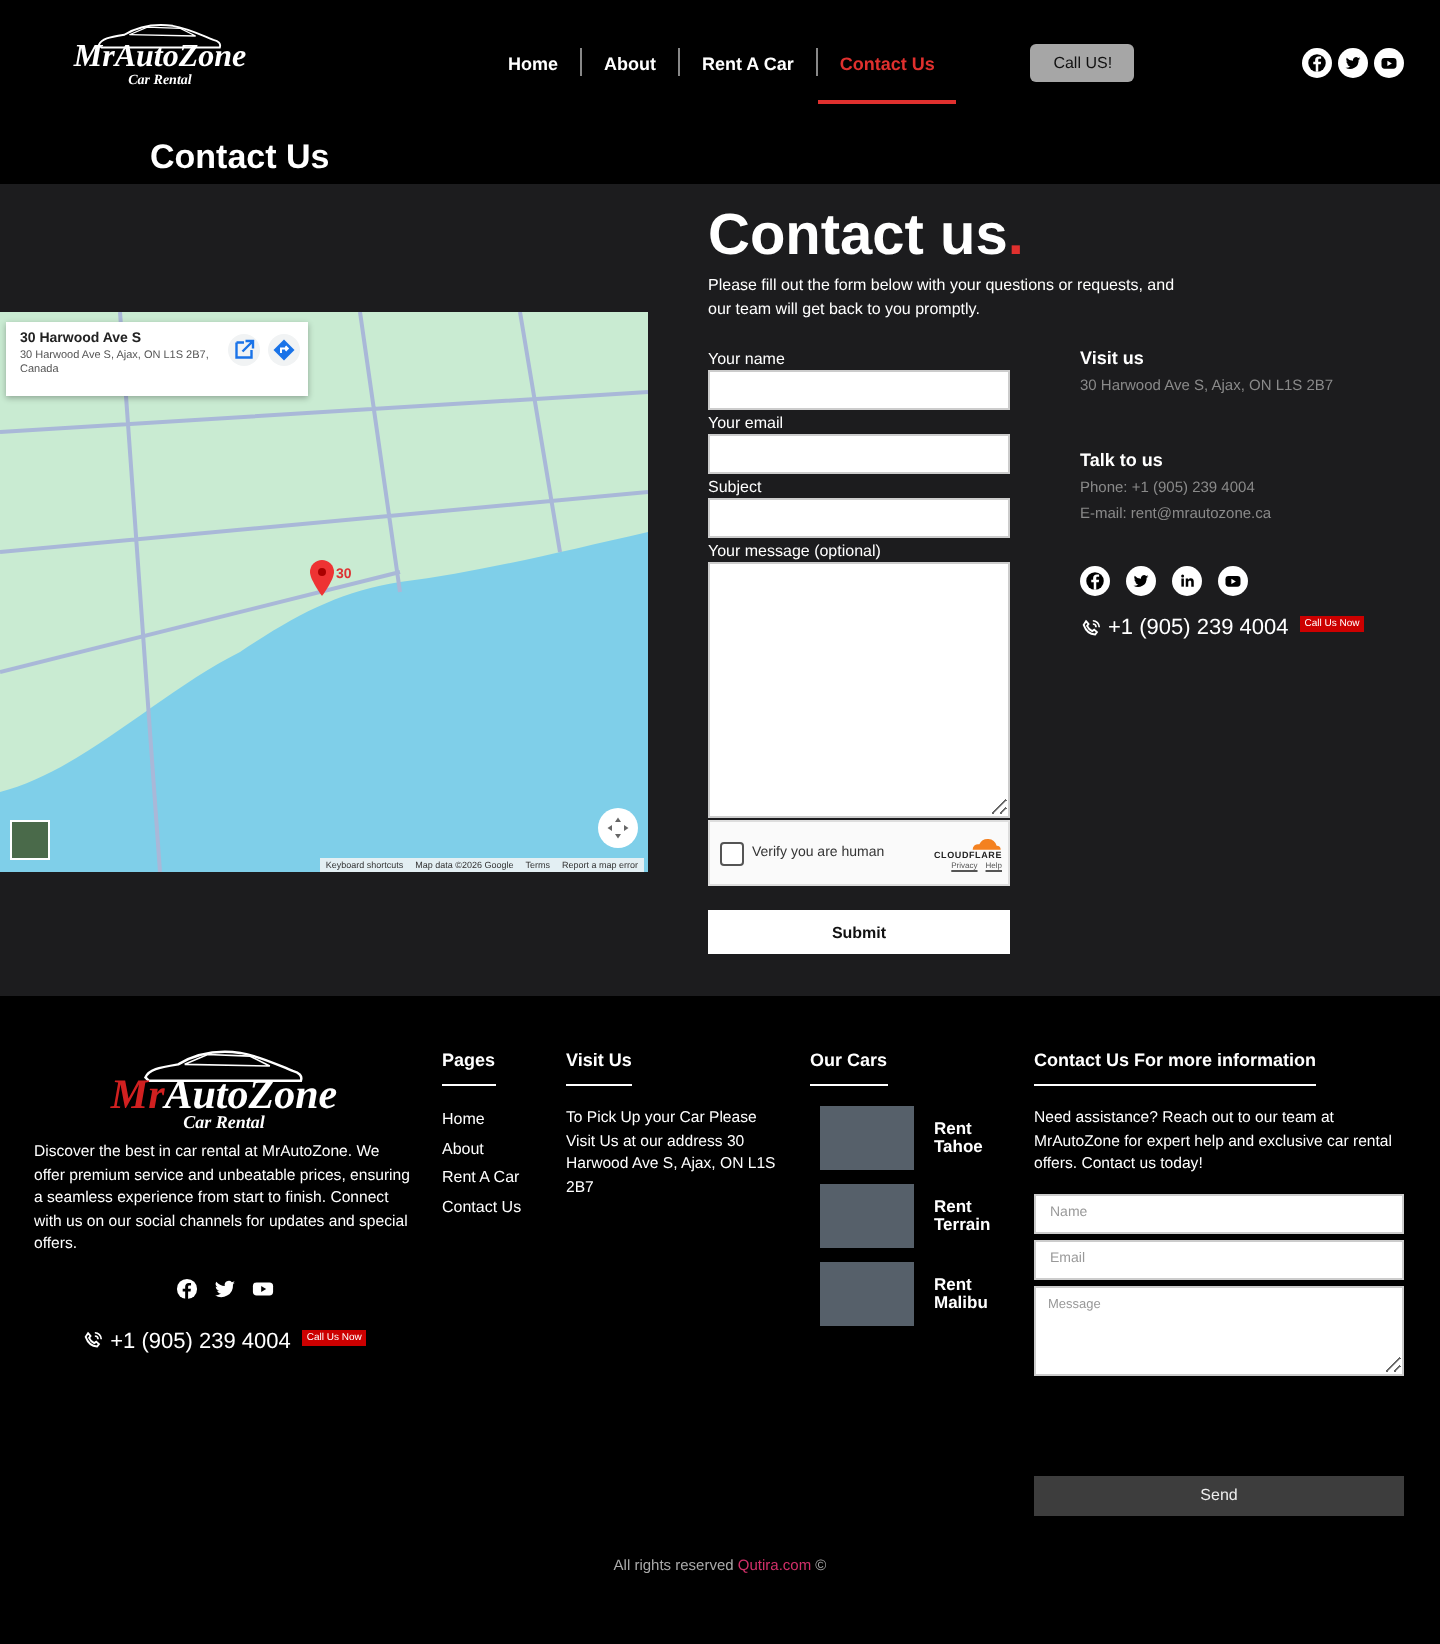 This screenshot has height=1644, width=1440. What do you see at coordinates (492, 1120) in the screenshot?
I see `footer-link: Home` at bounding box center [492, 1120].